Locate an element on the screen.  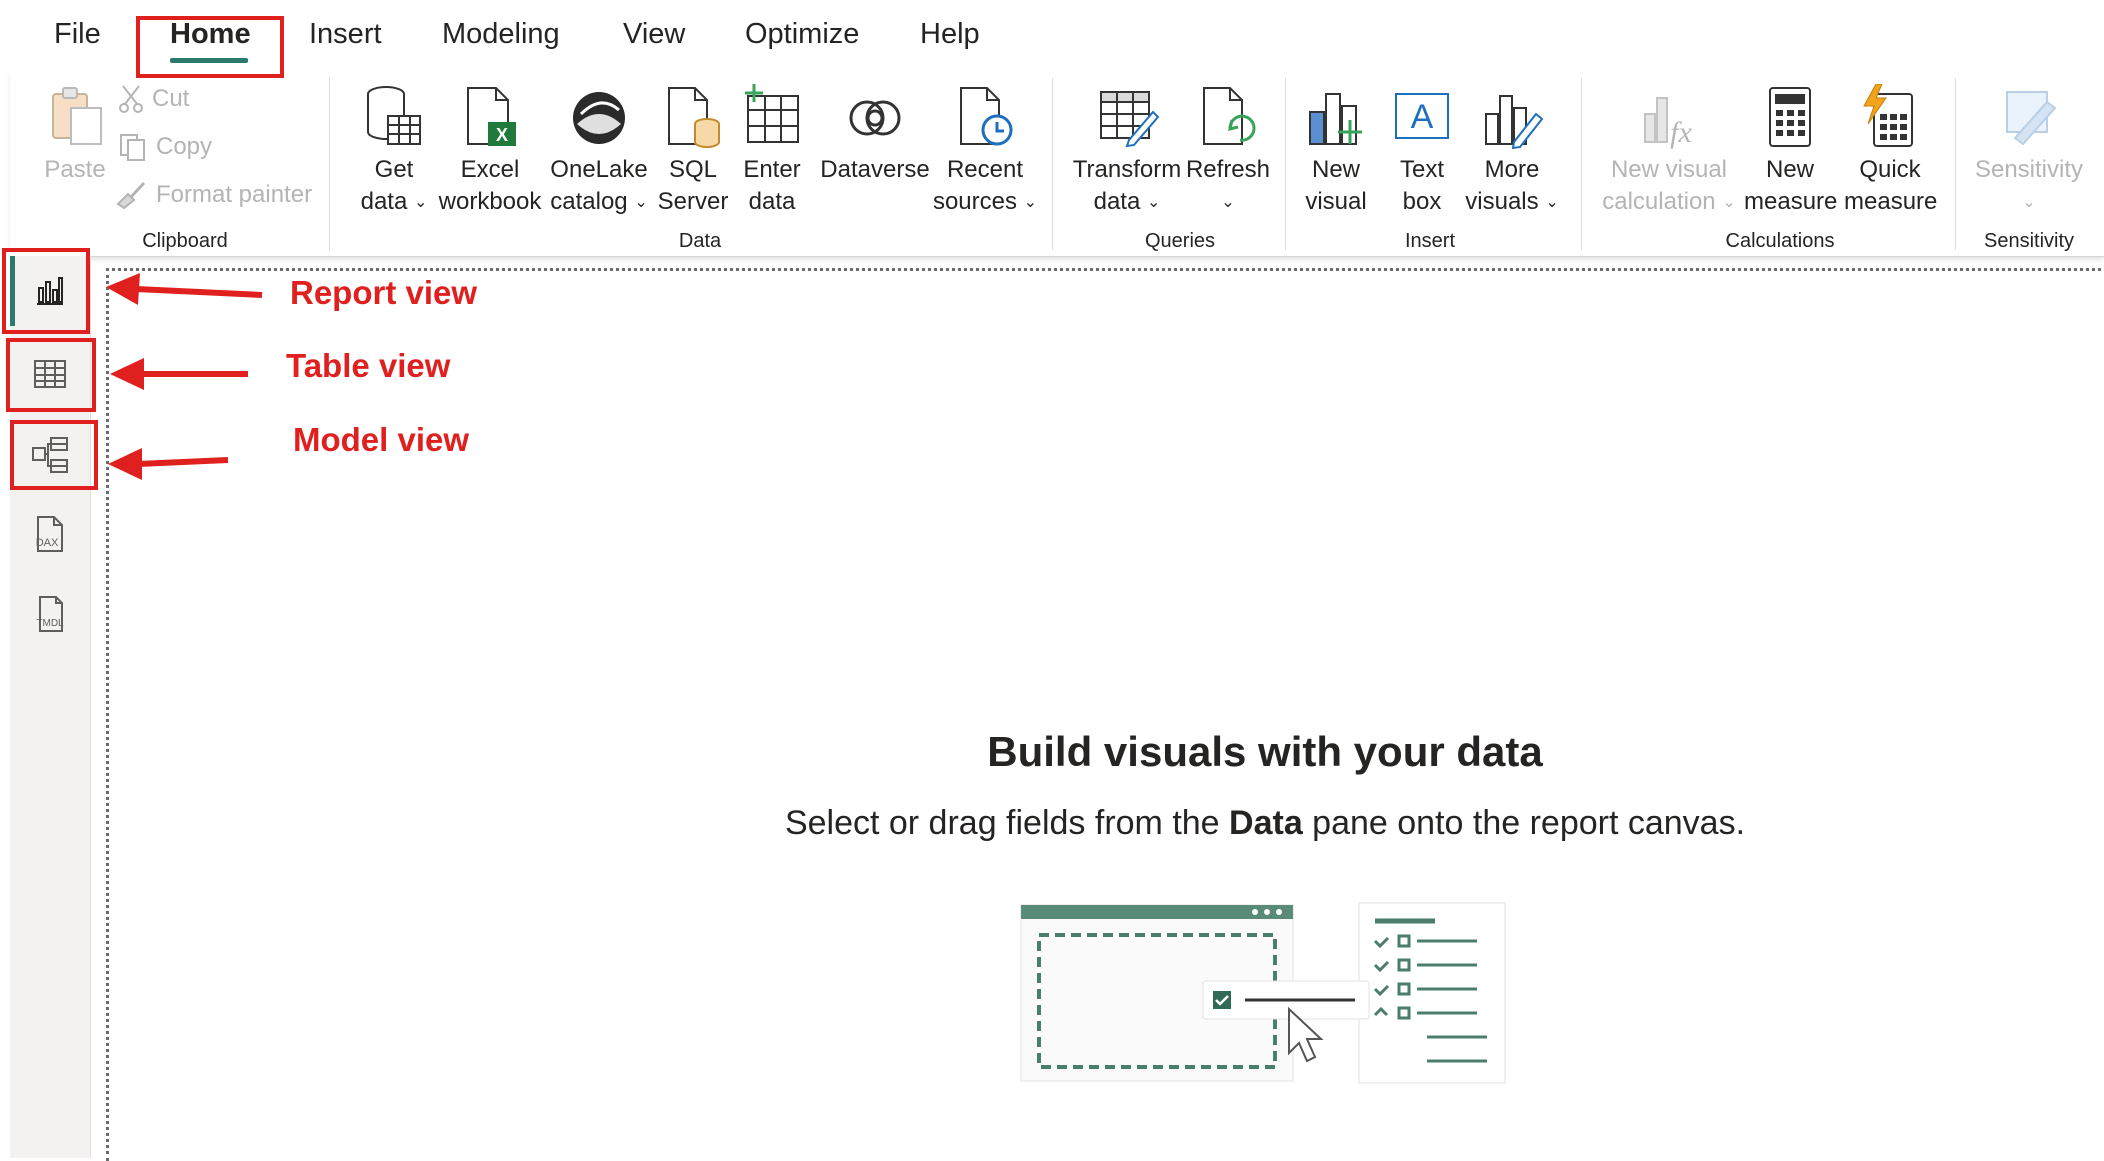
dataverse-button: Dataverse is located at coordinates (875, 135).